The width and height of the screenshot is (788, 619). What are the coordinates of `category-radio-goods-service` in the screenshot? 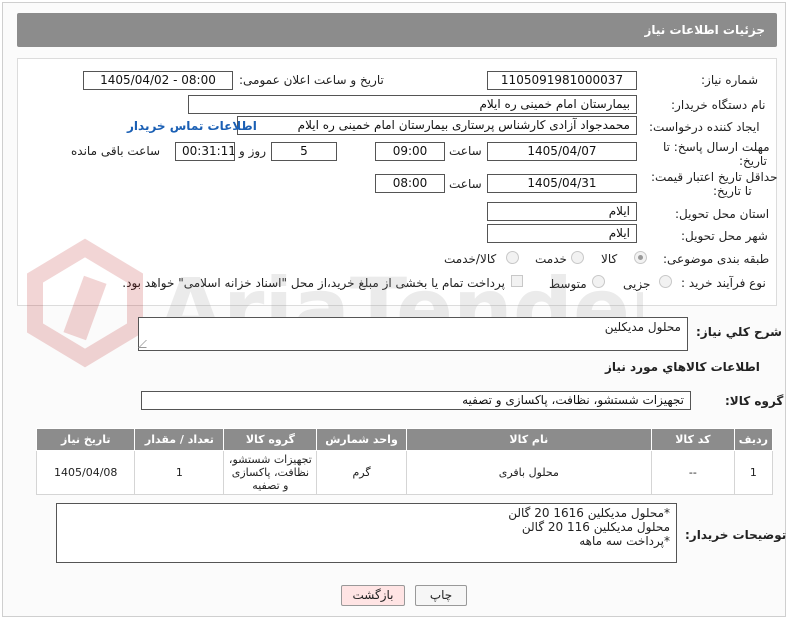 It's located at (512, 257).